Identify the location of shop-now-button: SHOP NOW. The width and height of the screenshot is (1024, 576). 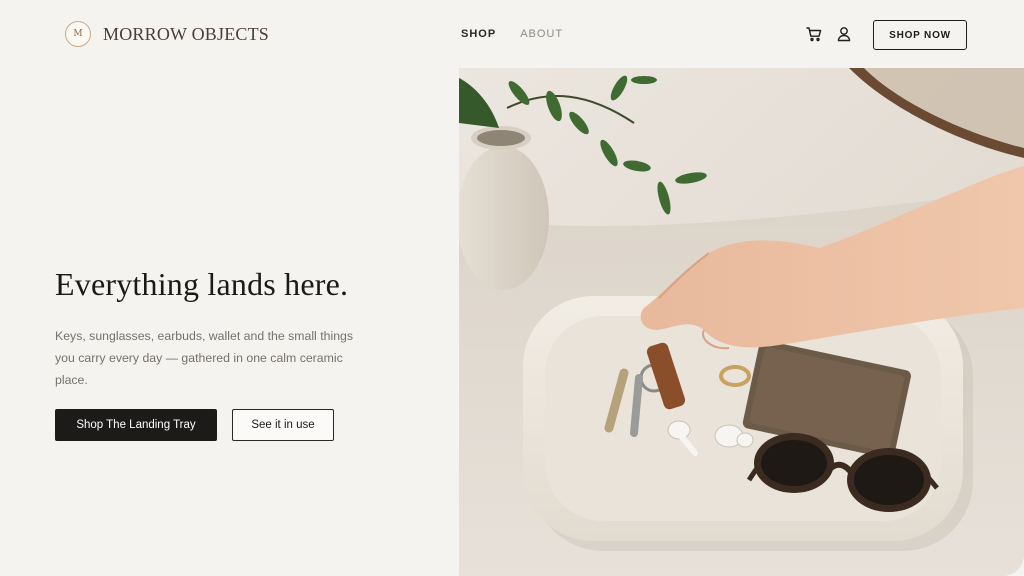
(920, 35).